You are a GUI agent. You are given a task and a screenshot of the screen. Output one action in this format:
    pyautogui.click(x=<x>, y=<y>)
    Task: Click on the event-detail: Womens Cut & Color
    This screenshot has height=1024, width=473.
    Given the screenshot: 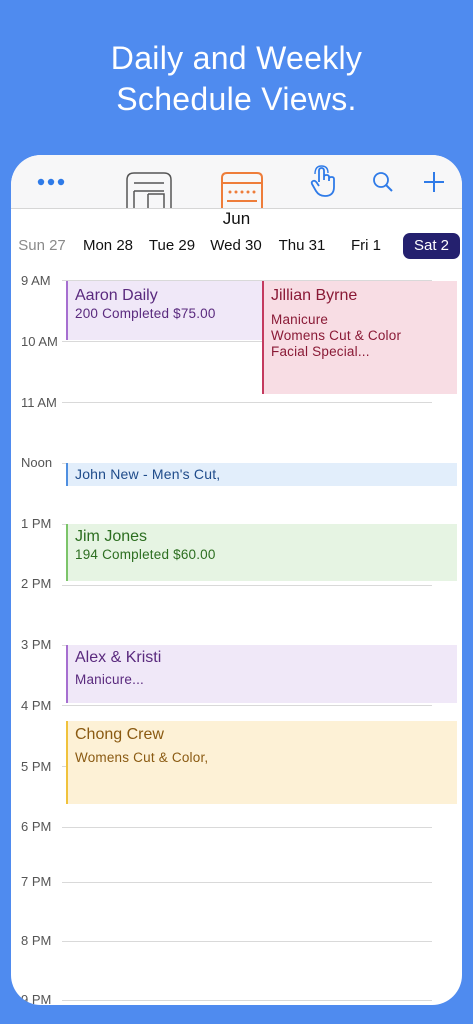 What is the action you would take?
    pyautogui.click(x=336, y=335)
    